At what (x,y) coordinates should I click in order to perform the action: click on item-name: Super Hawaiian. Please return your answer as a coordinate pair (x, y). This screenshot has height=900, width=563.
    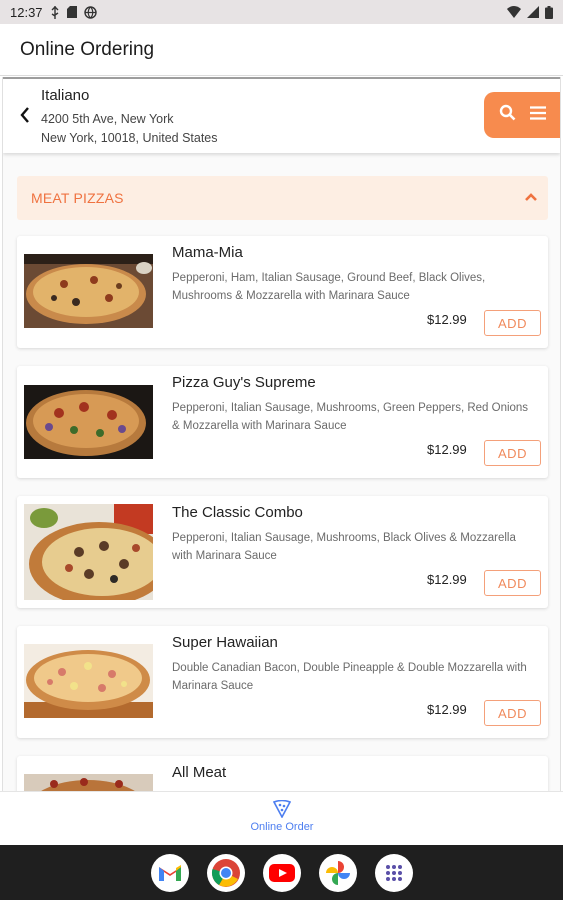
    Looking at the image, I should click on (225, 642).